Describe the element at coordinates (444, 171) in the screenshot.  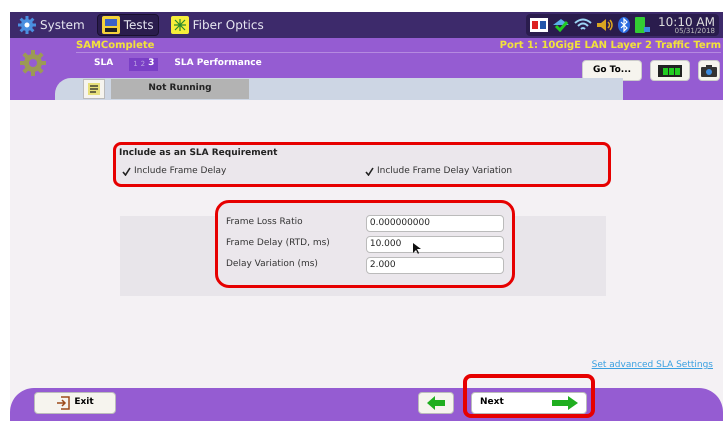
I see `checkbox-label: Include Frame Delay Variation` at that location.